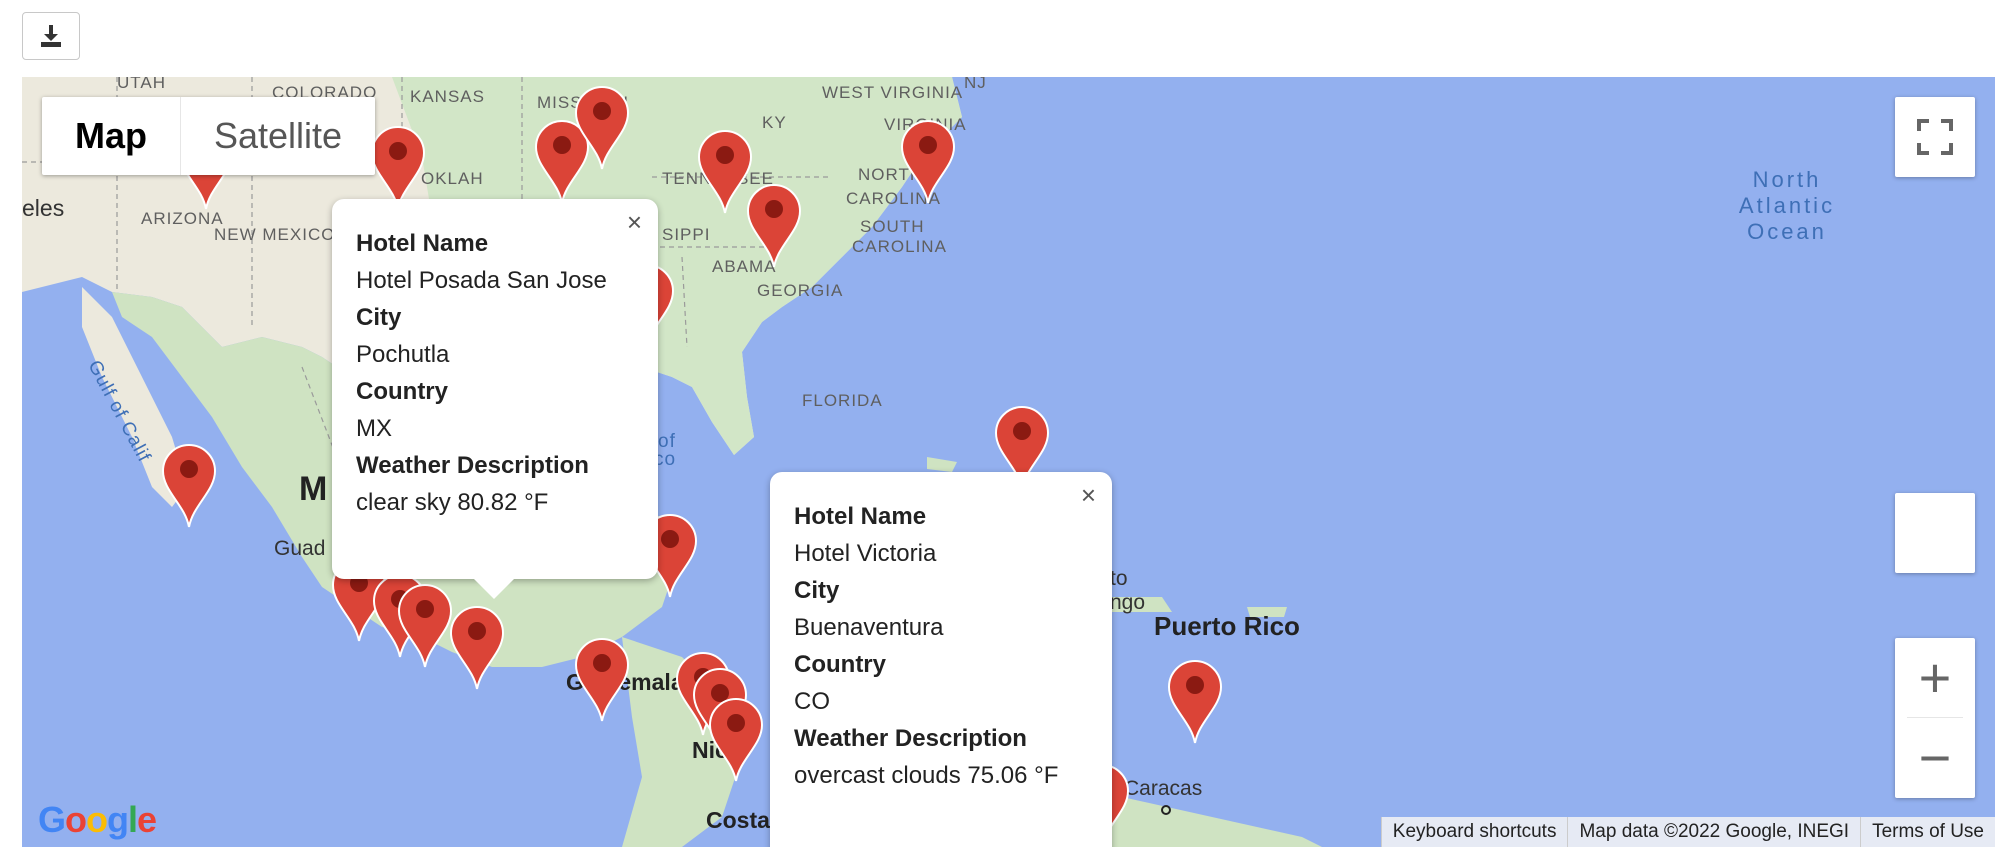 Image resolution: width=2014 pixels, height=862 pixels. I want to click on fullscreen-icon, so click(1935, 137).